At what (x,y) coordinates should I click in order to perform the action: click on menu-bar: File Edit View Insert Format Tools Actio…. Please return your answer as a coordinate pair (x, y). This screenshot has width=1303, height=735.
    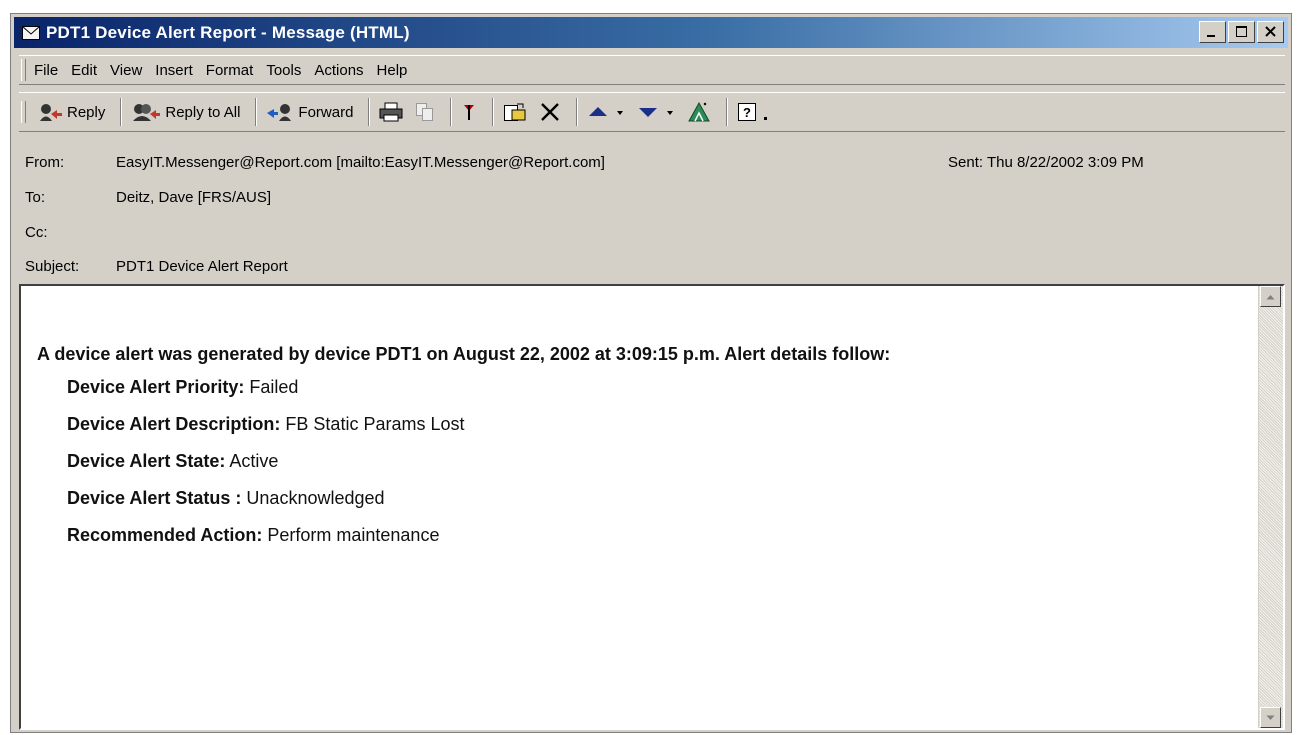
    Looking at the image, I should click on (652, 70).